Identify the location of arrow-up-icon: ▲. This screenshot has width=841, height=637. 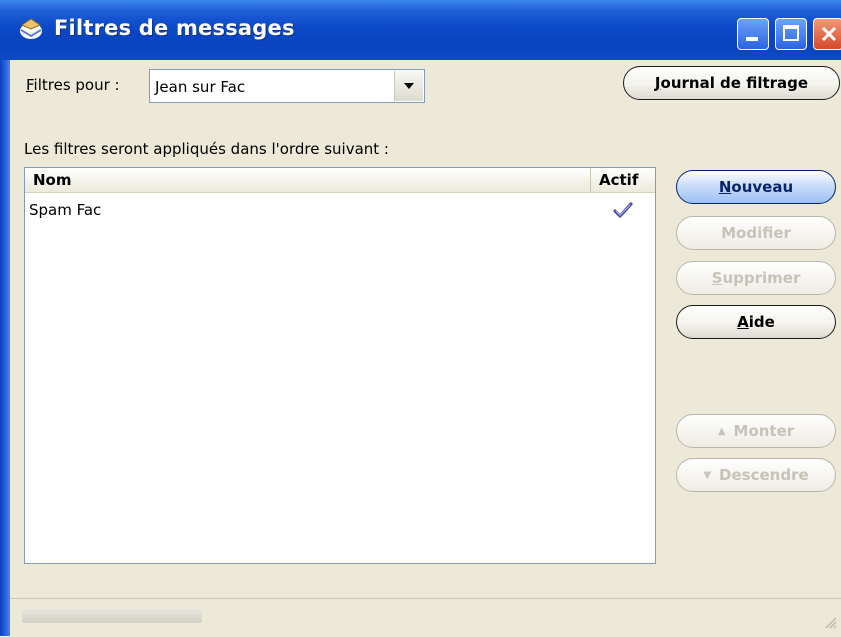
(721, 431).